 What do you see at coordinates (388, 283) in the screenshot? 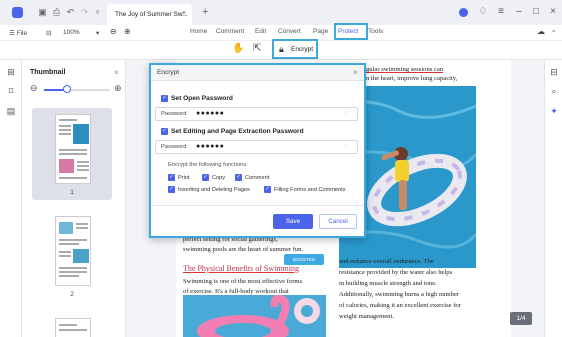
I see `page-text-line: in building muscle strength and tone.` at bounding box center [388, 283].